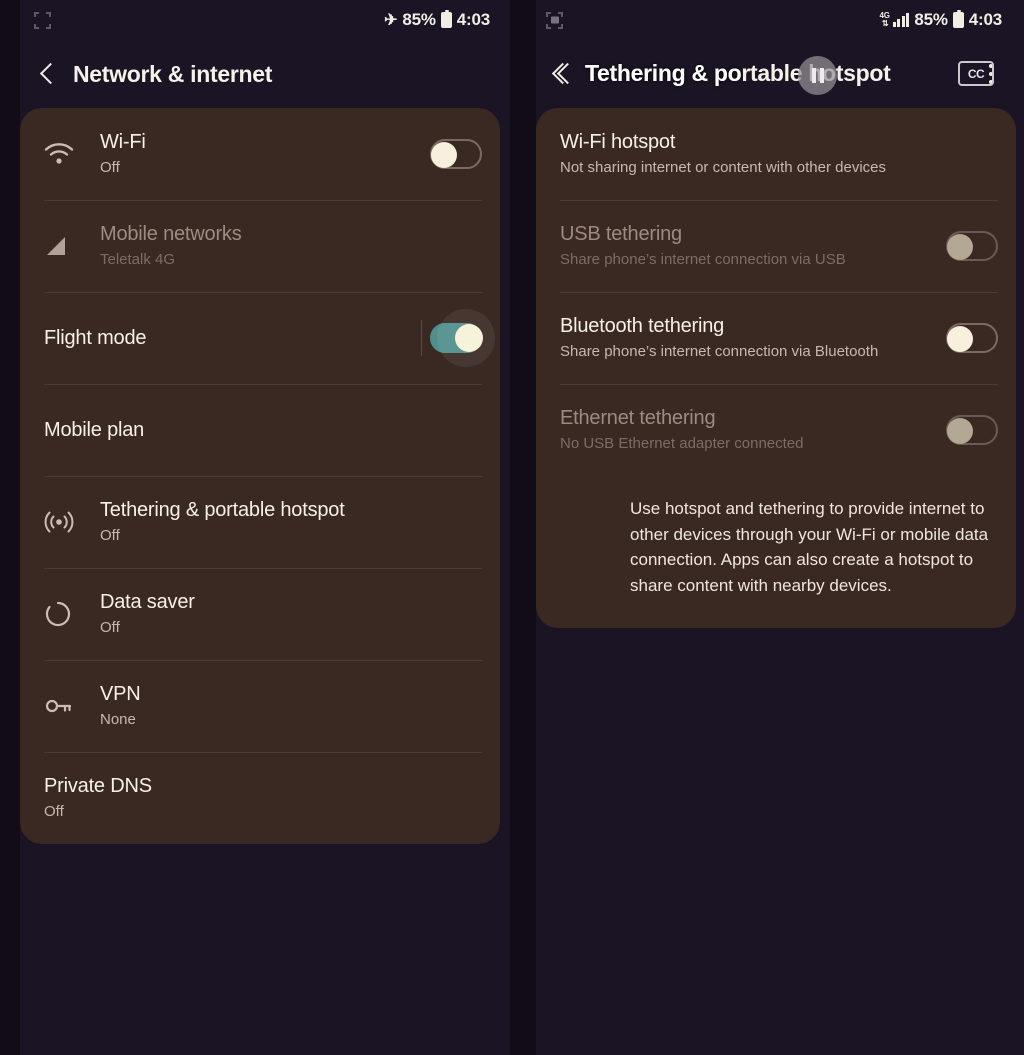  Describe the element at coordinates (524, 527) in the screenshot. I see `right-screen-edge` at that location.